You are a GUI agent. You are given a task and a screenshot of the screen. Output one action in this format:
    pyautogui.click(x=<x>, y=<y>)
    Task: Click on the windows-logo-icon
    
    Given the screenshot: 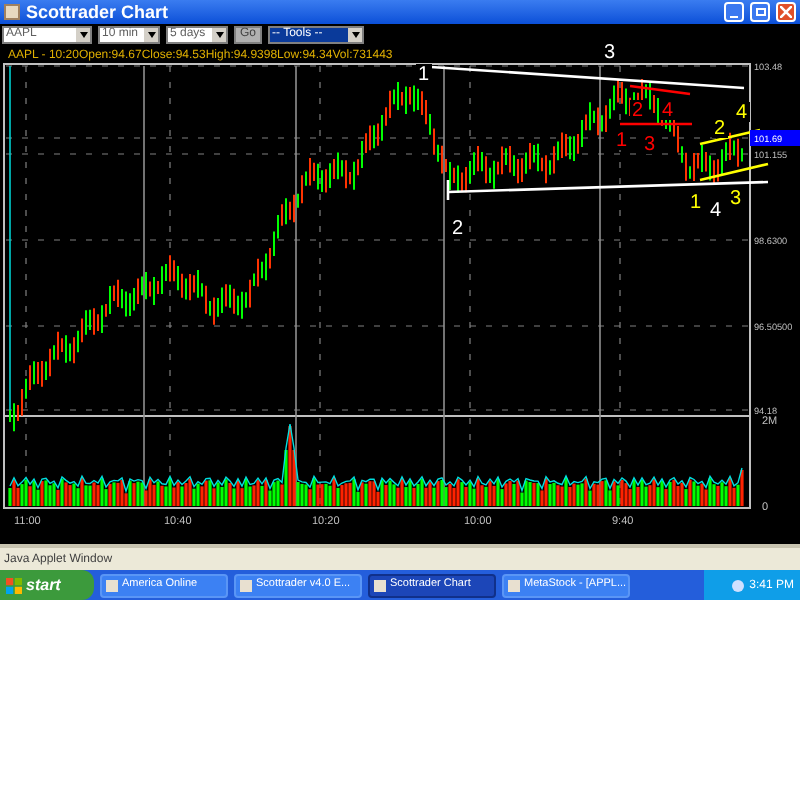 What is the action you would take?
    pyautogui.click(x=14, y=585)
    